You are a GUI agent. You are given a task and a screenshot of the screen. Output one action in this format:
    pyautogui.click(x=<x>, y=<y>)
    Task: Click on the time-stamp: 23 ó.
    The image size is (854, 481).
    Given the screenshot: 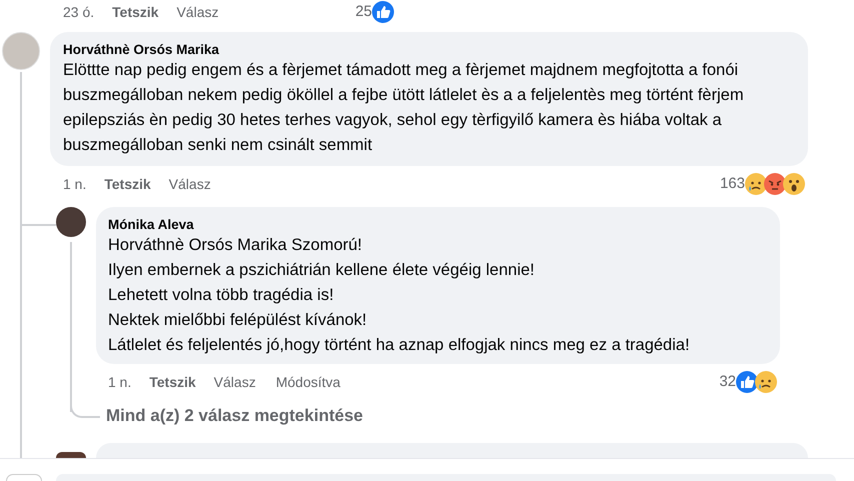 What is the action you would take?
    pyautogui.click(x=78, y=12)
    